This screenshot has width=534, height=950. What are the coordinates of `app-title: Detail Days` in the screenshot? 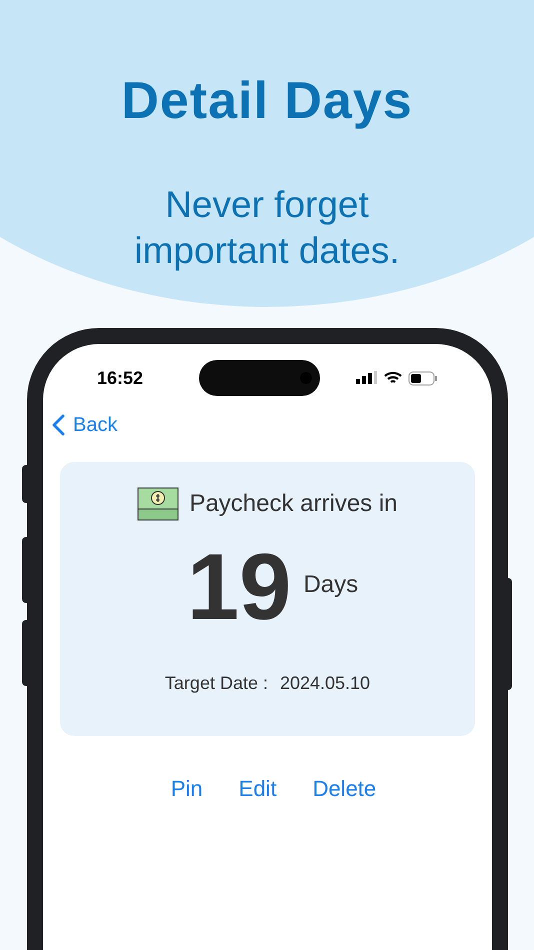 It's located at (267, 101).